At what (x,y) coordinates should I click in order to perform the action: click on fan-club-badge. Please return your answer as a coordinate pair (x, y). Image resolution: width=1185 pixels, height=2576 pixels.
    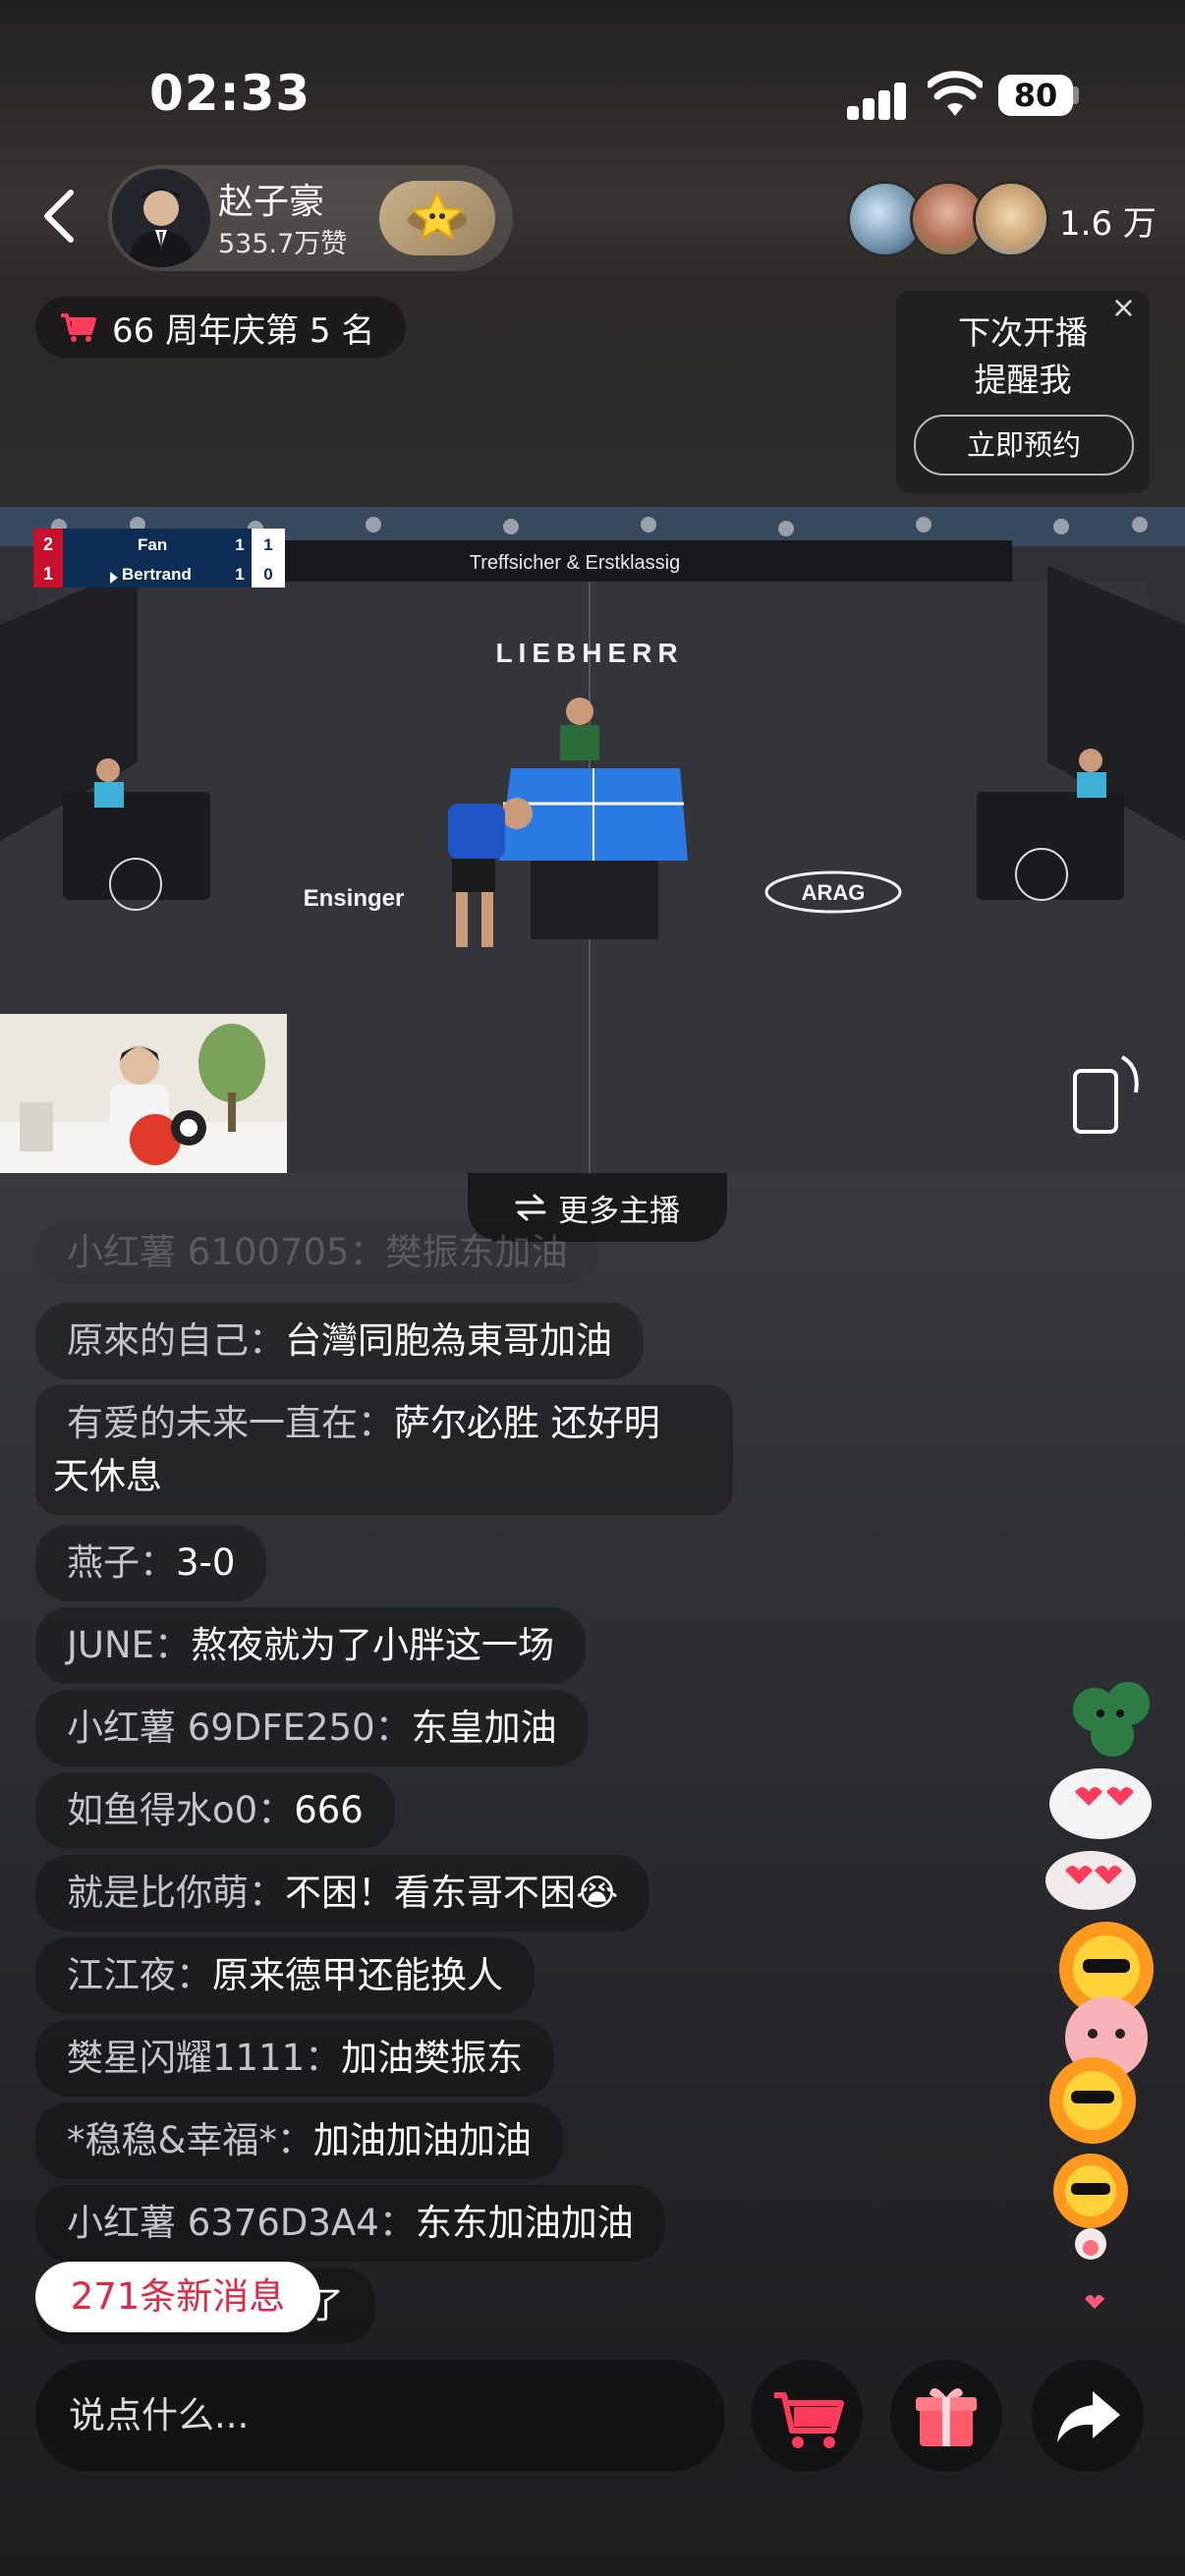
    Looking at the image, I should click on (437, 218).